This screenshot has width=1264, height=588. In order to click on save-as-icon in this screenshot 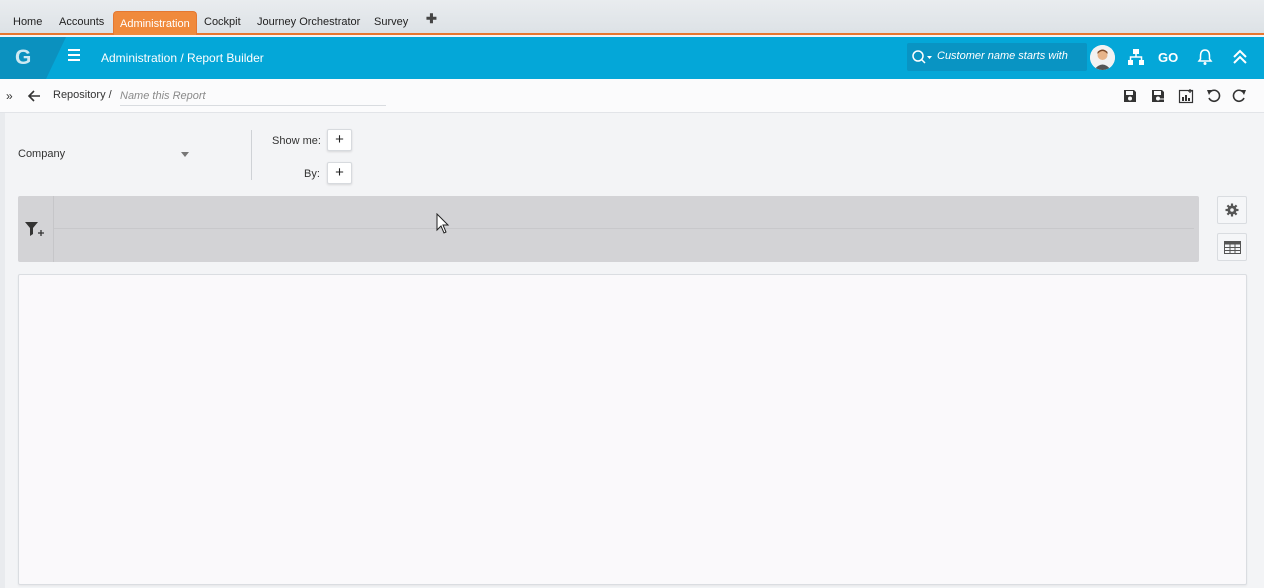, I will do `click(1158, 96)`.